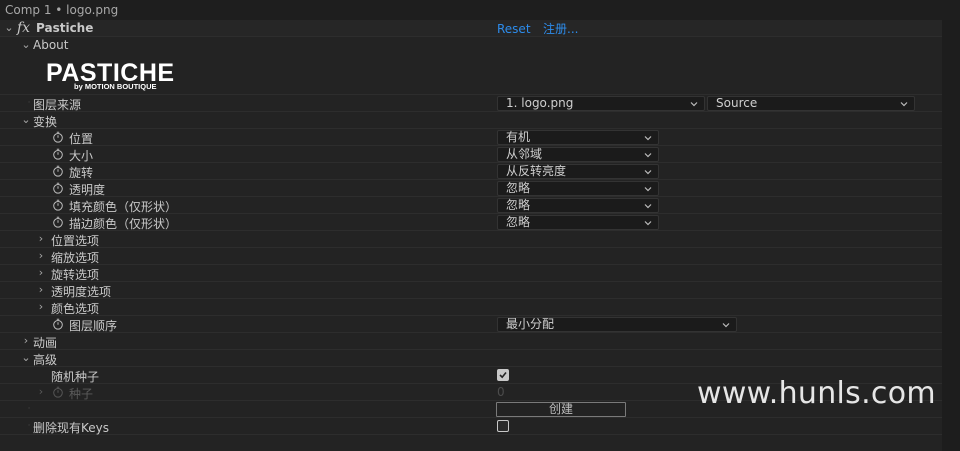  I want to click on advanced-group-row: ⌄ 高级, so click(471, 358).